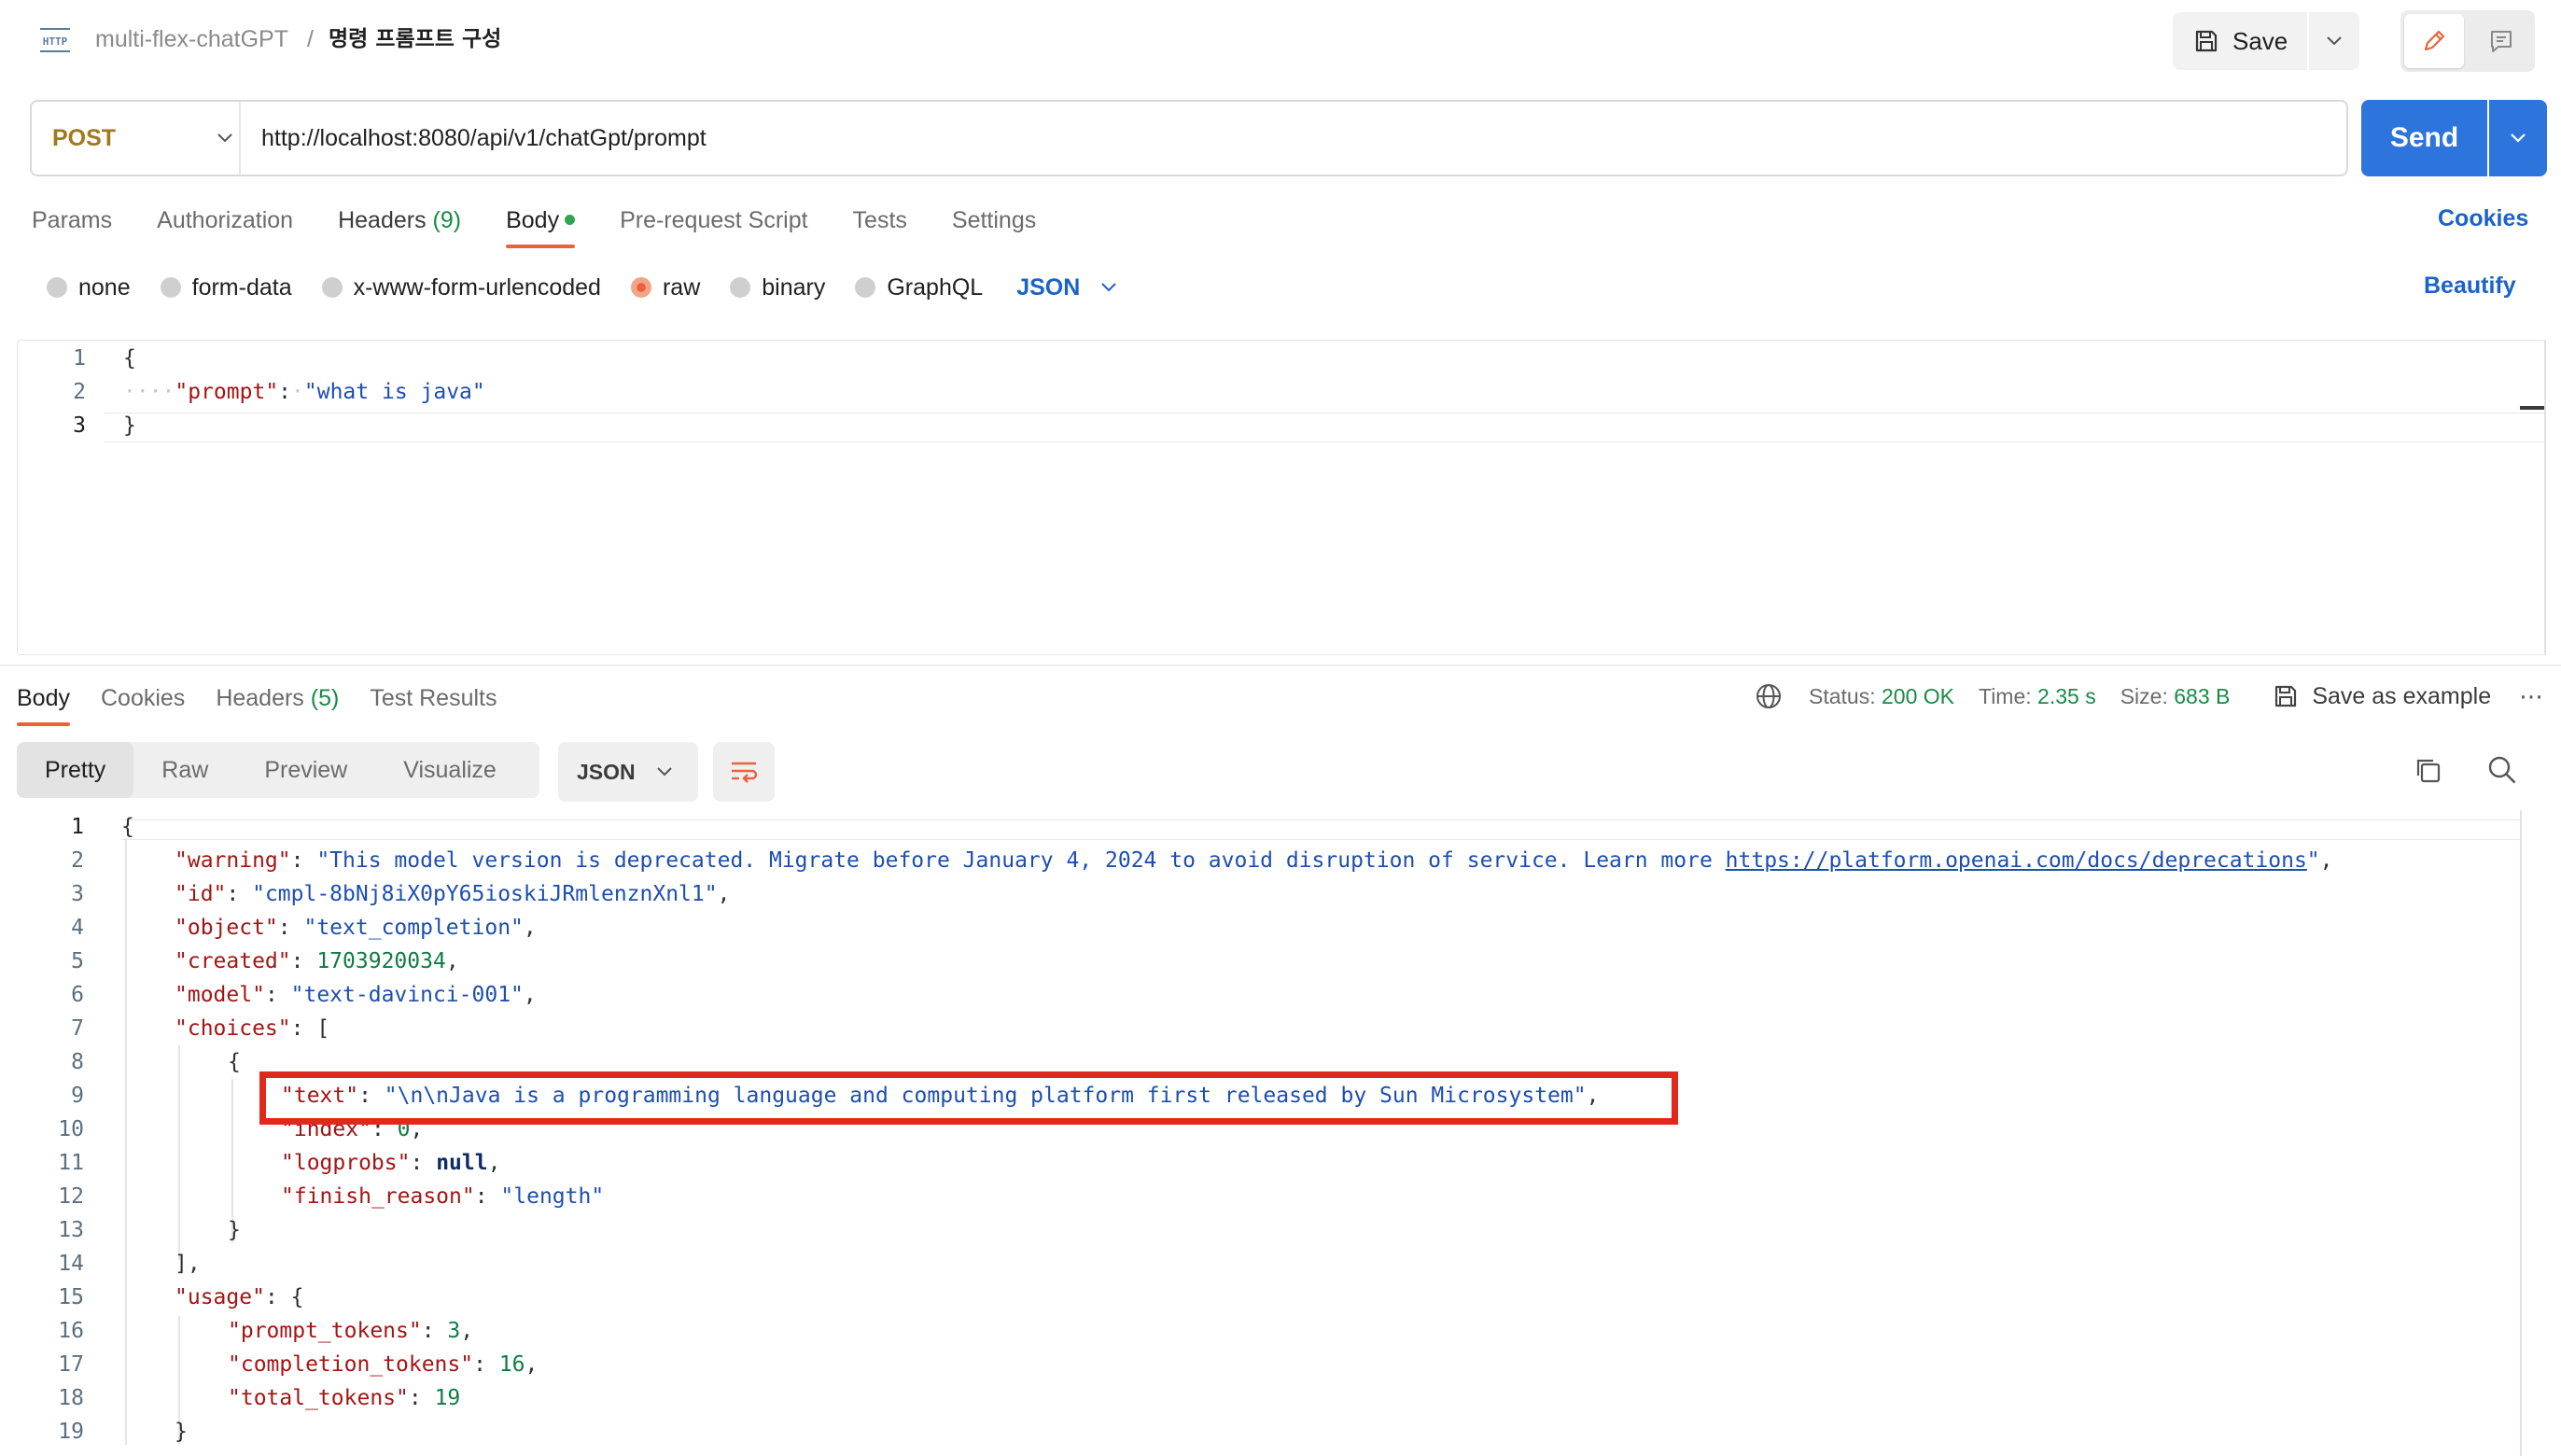 This screenshot has height=1456, width=2561. I want to click on status-value: 200 OK, so click(1918, 695).